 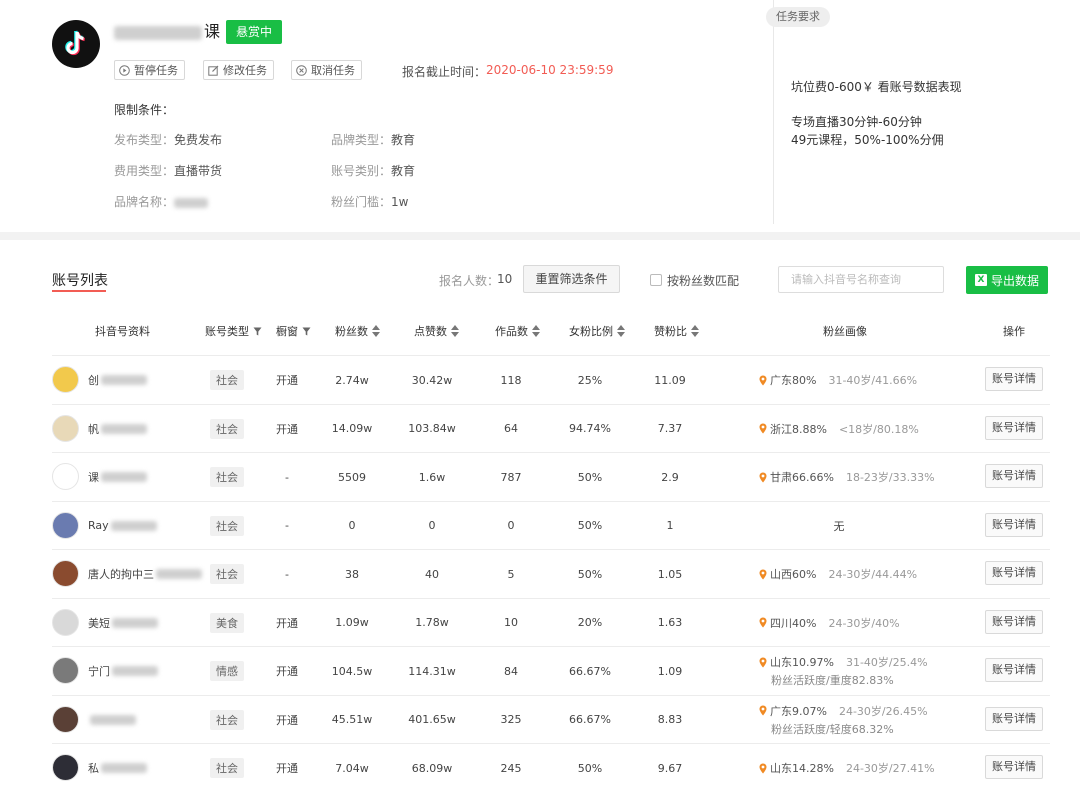 What do you see at coordinates (838, 574) in the screenshot?
I see `fan-portrait: 山西60% 24-30岁/44.44%` at bounding box center [838, 574].